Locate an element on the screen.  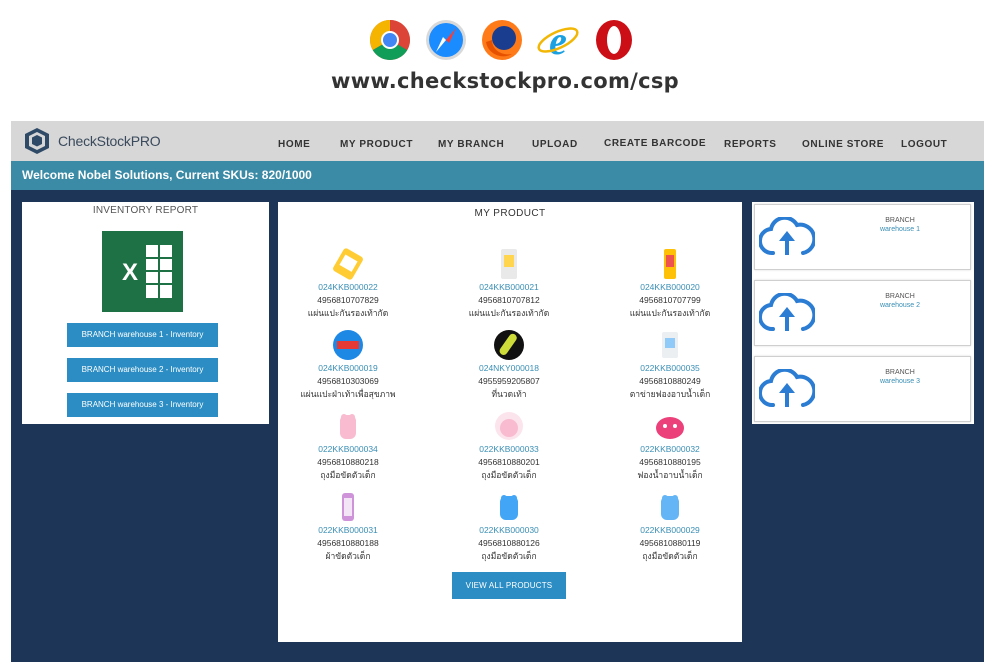
inventory-button-warehouse-3: BRANCH warehouse 3 - Inventory is located at coordinates (142, 405).